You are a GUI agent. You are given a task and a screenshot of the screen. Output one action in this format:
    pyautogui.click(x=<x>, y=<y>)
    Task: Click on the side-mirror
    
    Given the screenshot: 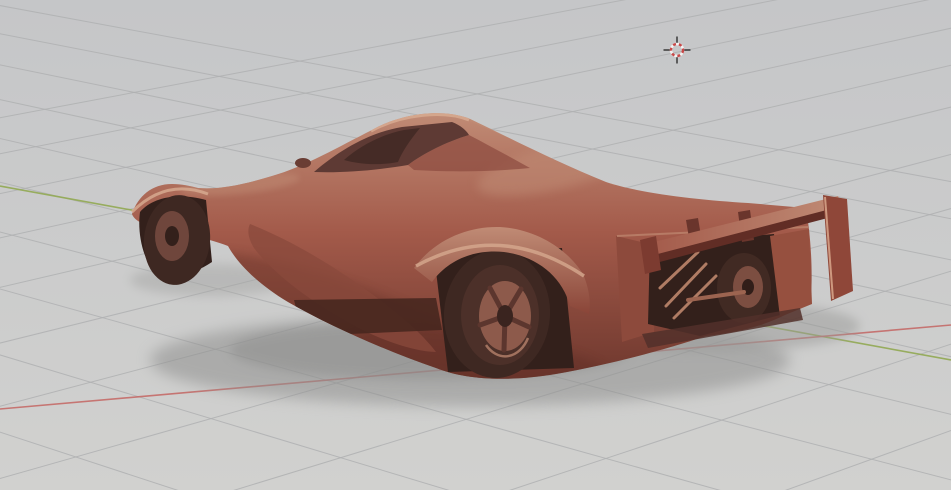 What is the action you would take?
    pyautogui.click(x=303, y=163)
    